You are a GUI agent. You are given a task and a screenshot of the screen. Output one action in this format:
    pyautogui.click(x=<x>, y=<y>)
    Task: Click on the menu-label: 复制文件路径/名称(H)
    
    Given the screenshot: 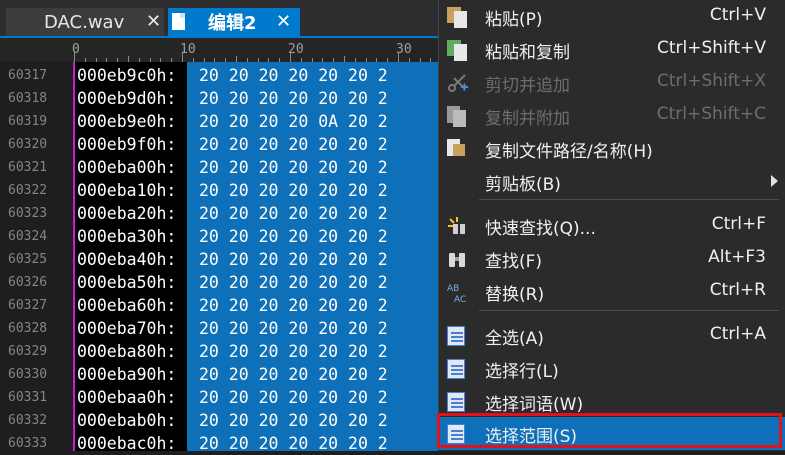 What is the action you would take?
    pyautogui.click(x=569, y=152)
    